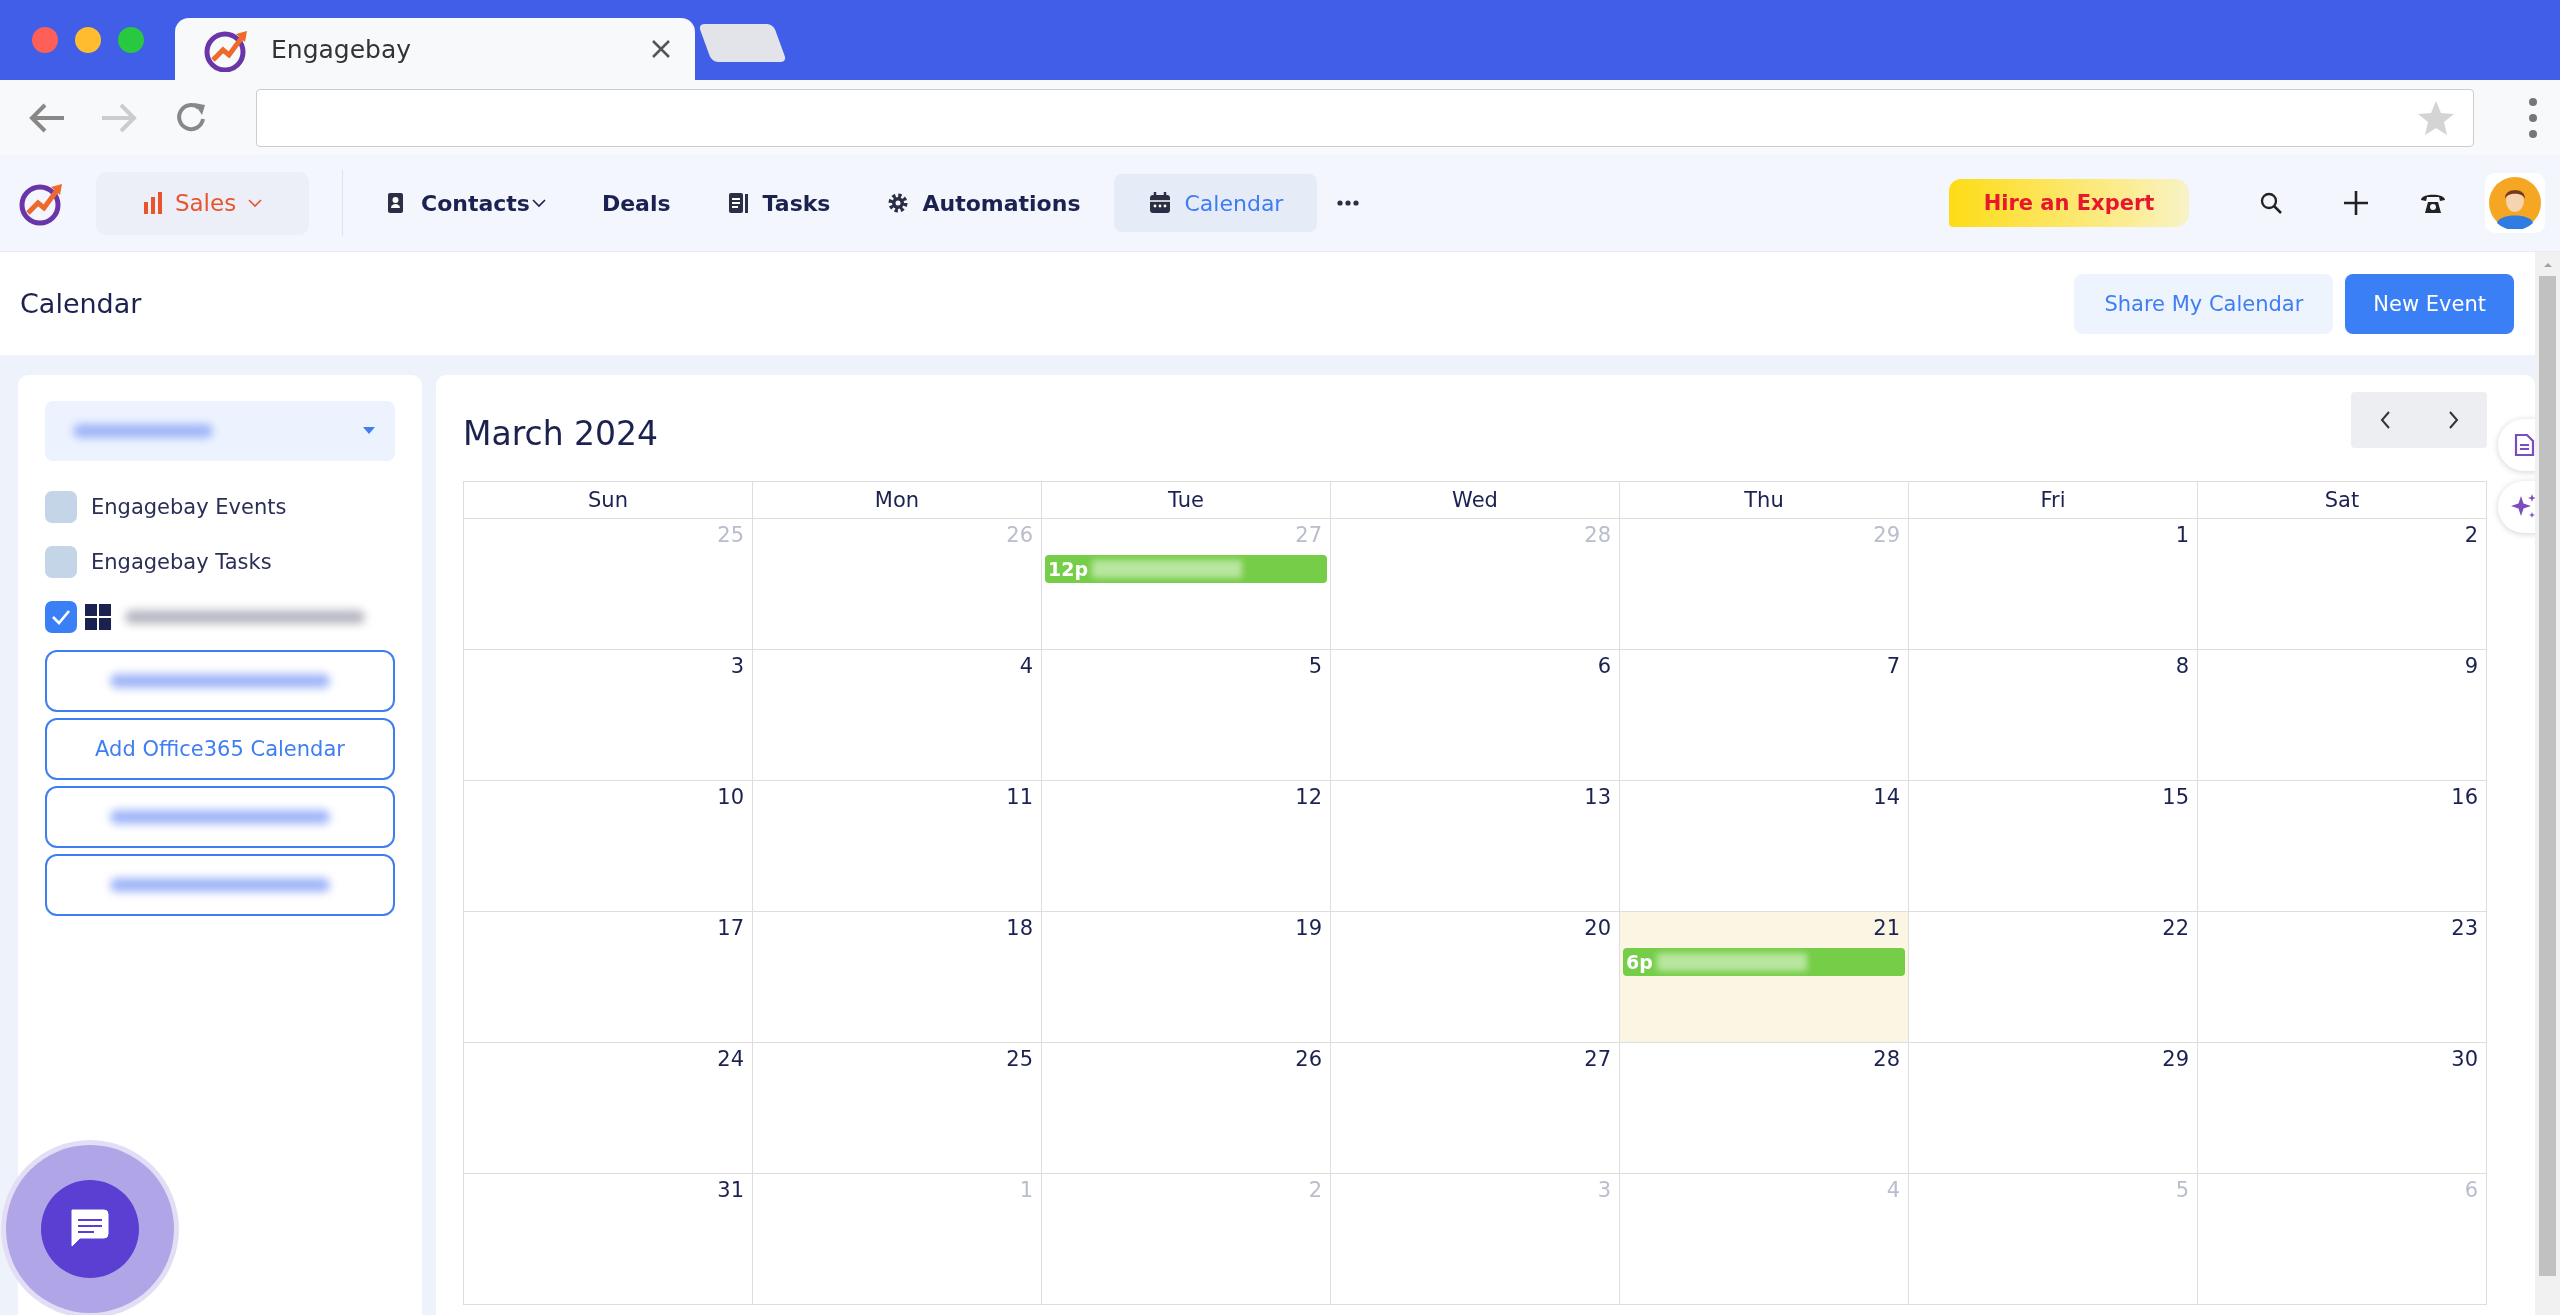 The width and height of the screenshot is (2560, 1315). Describe the element at coordinates (897, 977) in the screenshot. I see `day-cell: 18` at that location.